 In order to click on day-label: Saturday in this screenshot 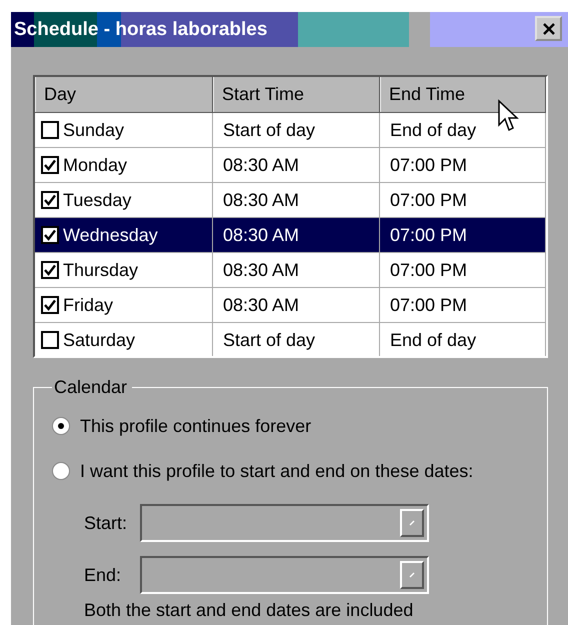, I will do `click(99, 340)`.